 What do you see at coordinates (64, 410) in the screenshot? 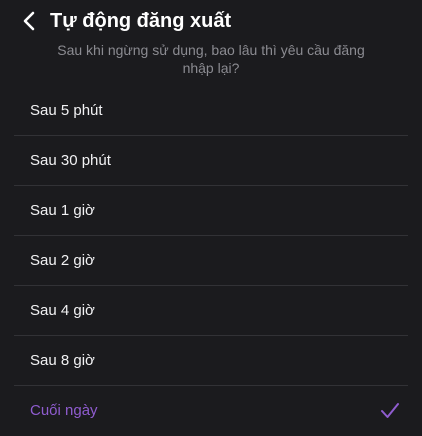
I see `option-label: Cuối ngày` at bounding box center [64, 410].